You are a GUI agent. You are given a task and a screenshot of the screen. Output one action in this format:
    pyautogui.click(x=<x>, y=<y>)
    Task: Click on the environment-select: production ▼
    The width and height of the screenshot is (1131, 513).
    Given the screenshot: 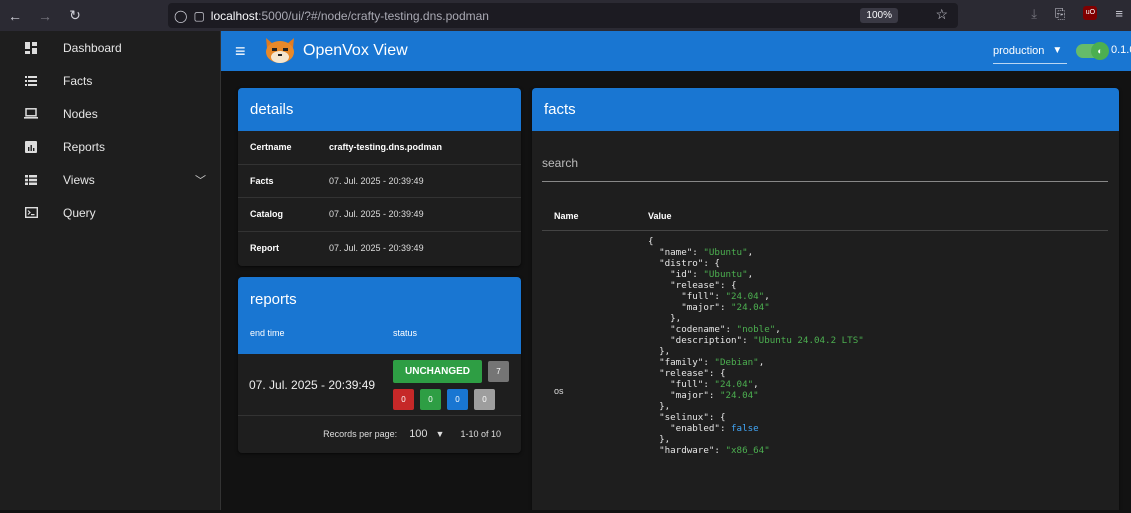 What is the action you would take?
    pyautogui.click(x=1030, y=51)
    